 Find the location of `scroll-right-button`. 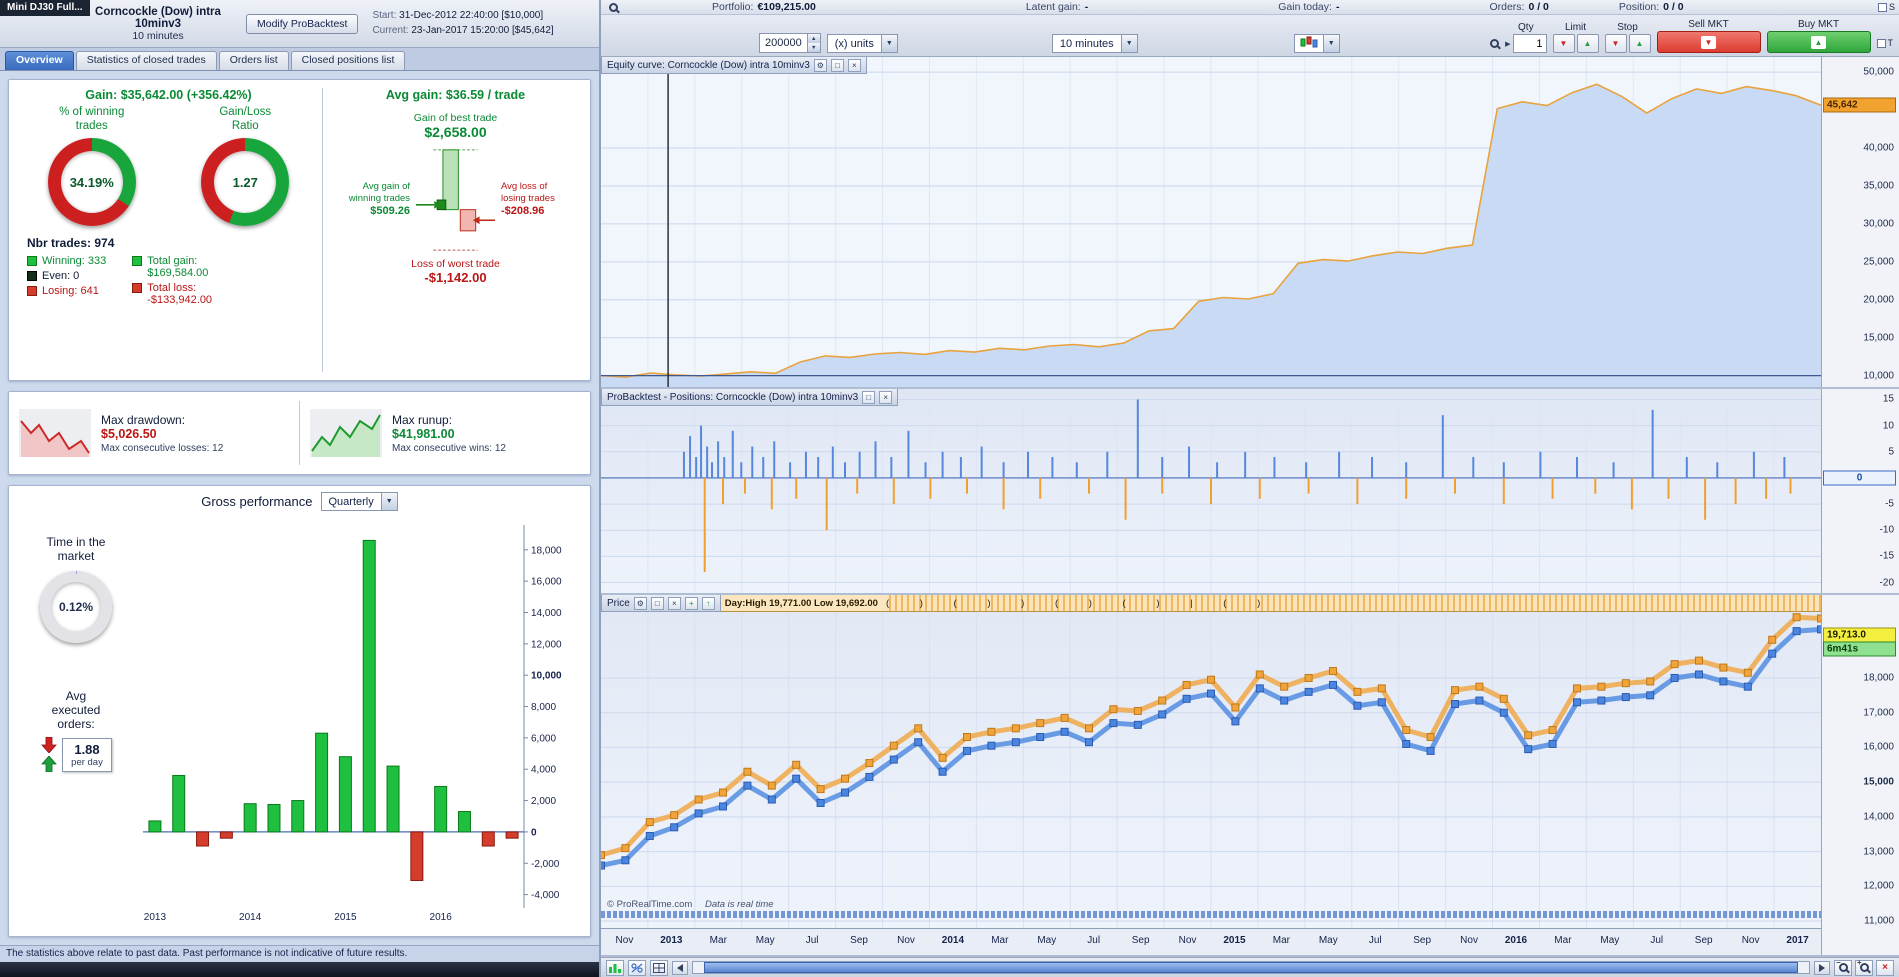

scroll-right-button is located at coordinates (1822, 967).